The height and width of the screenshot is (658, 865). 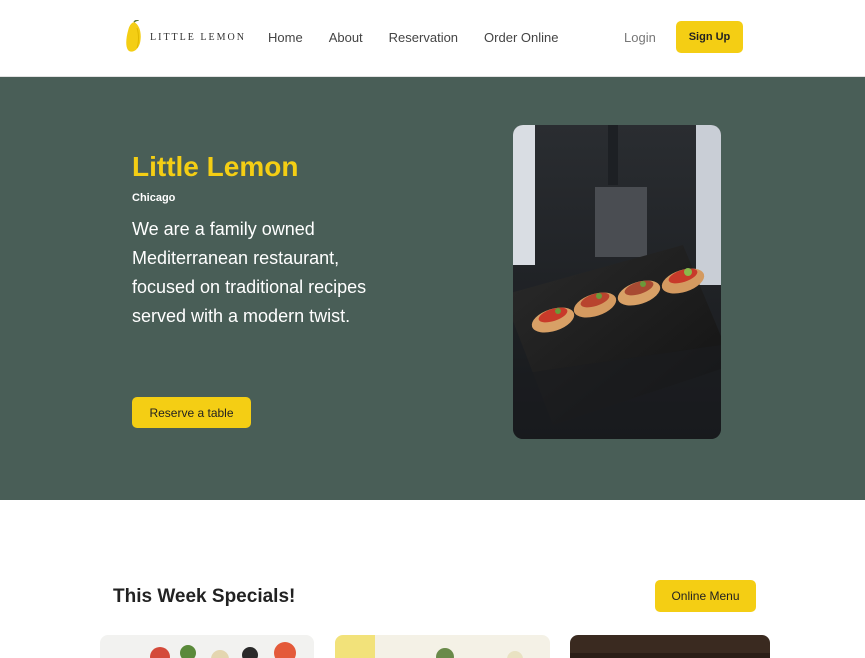 I want to click on online-menu-button: Online Menu, so click(x=705, y=596).